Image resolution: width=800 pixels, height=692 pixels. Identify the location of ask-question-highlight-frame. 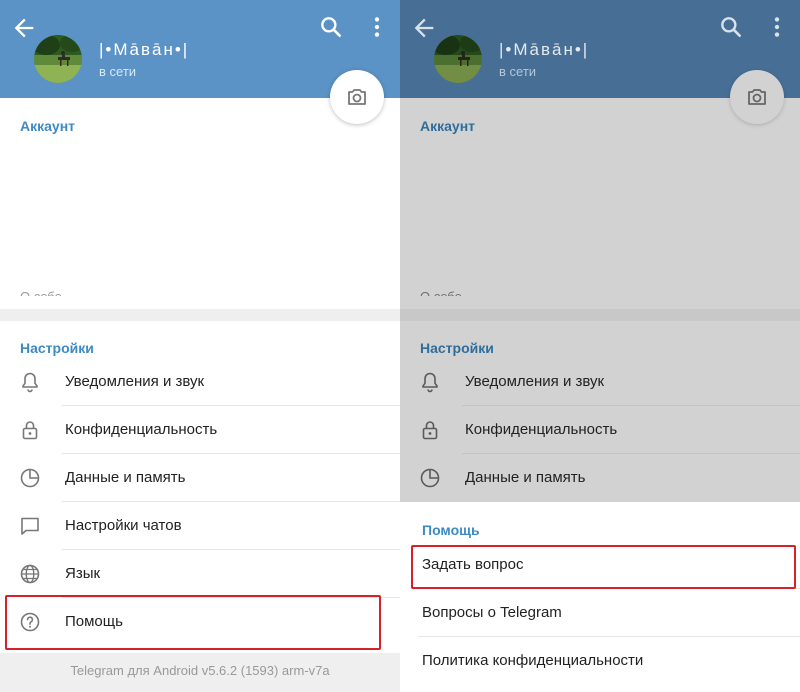
(603, 567).